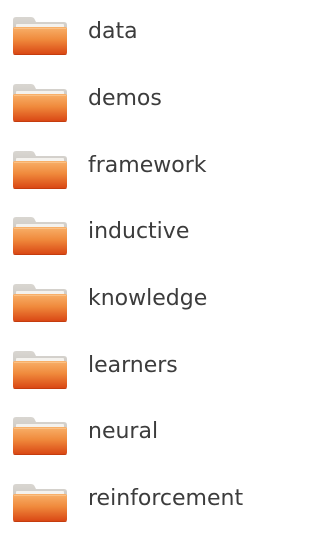  I want to click on folder-label: knowledge, so click(148, 298).